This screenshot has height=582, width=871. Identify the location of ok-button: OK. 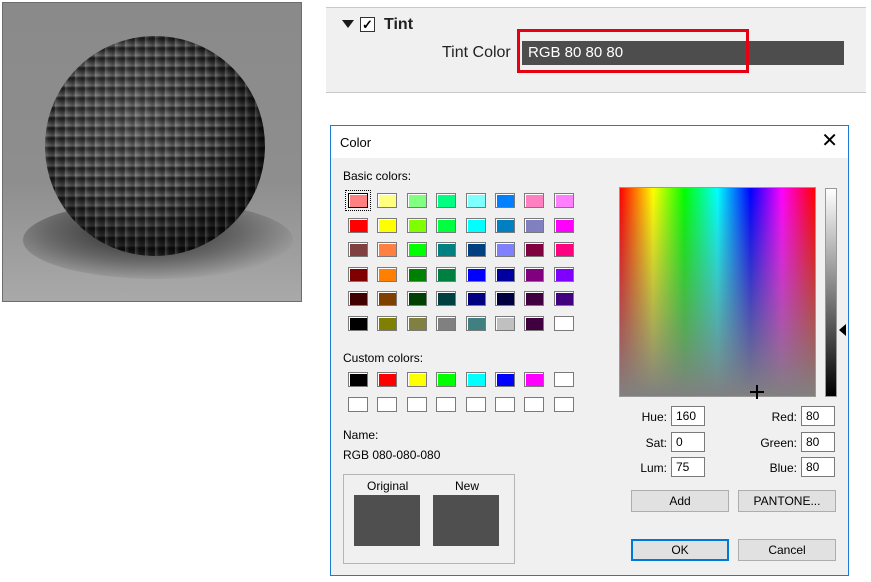
(680, 550).